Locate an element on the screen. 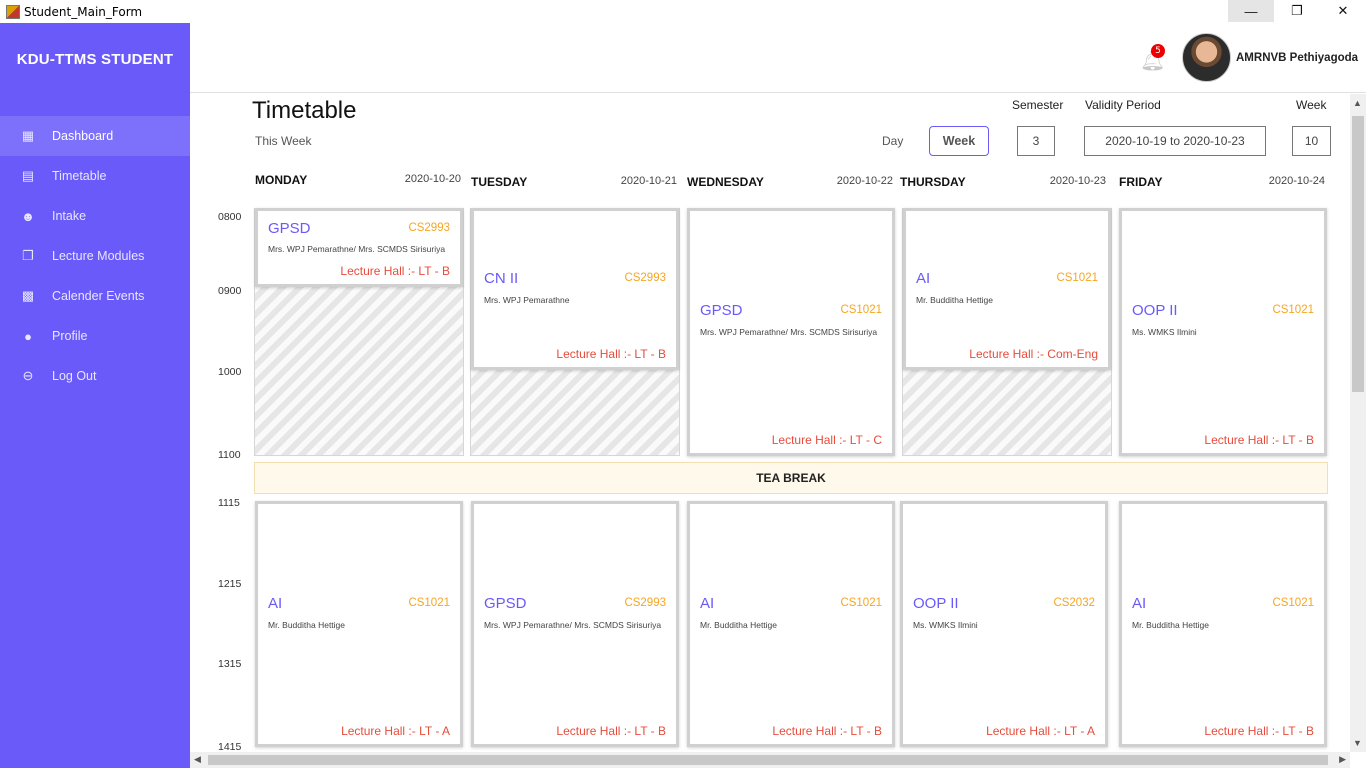 Image resolution: width=1366 pixels, height=768 pixels. sidebar-item-intake: ☻ Intake is located at coordinates (95, 216).